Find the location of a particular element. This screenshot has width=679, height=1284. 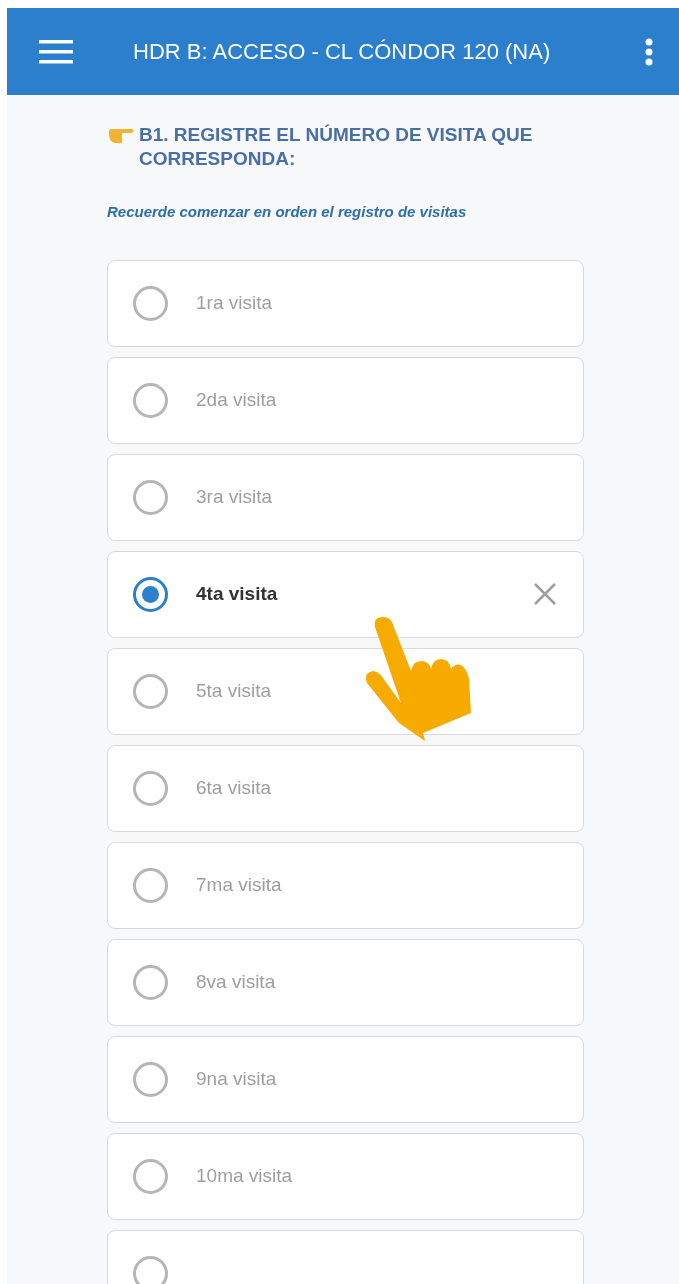

option-card: 4ta visita is located at coordinates (345, 594).